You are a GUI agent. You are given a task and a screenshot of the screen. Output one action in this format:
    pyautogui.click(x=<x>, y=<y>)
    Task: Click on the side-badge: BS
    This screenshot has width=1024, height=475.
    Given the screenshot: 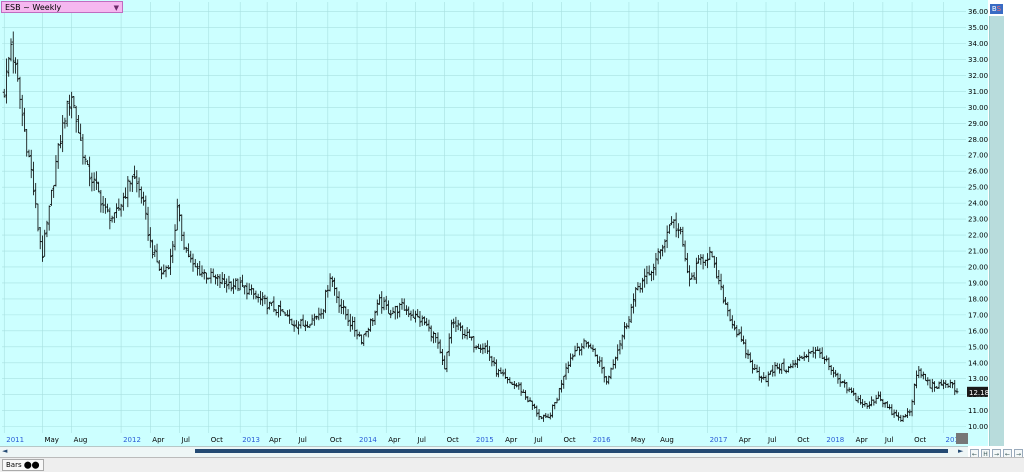 What is the action you would take?
    pyautogui.click(x=996, y=9)
    